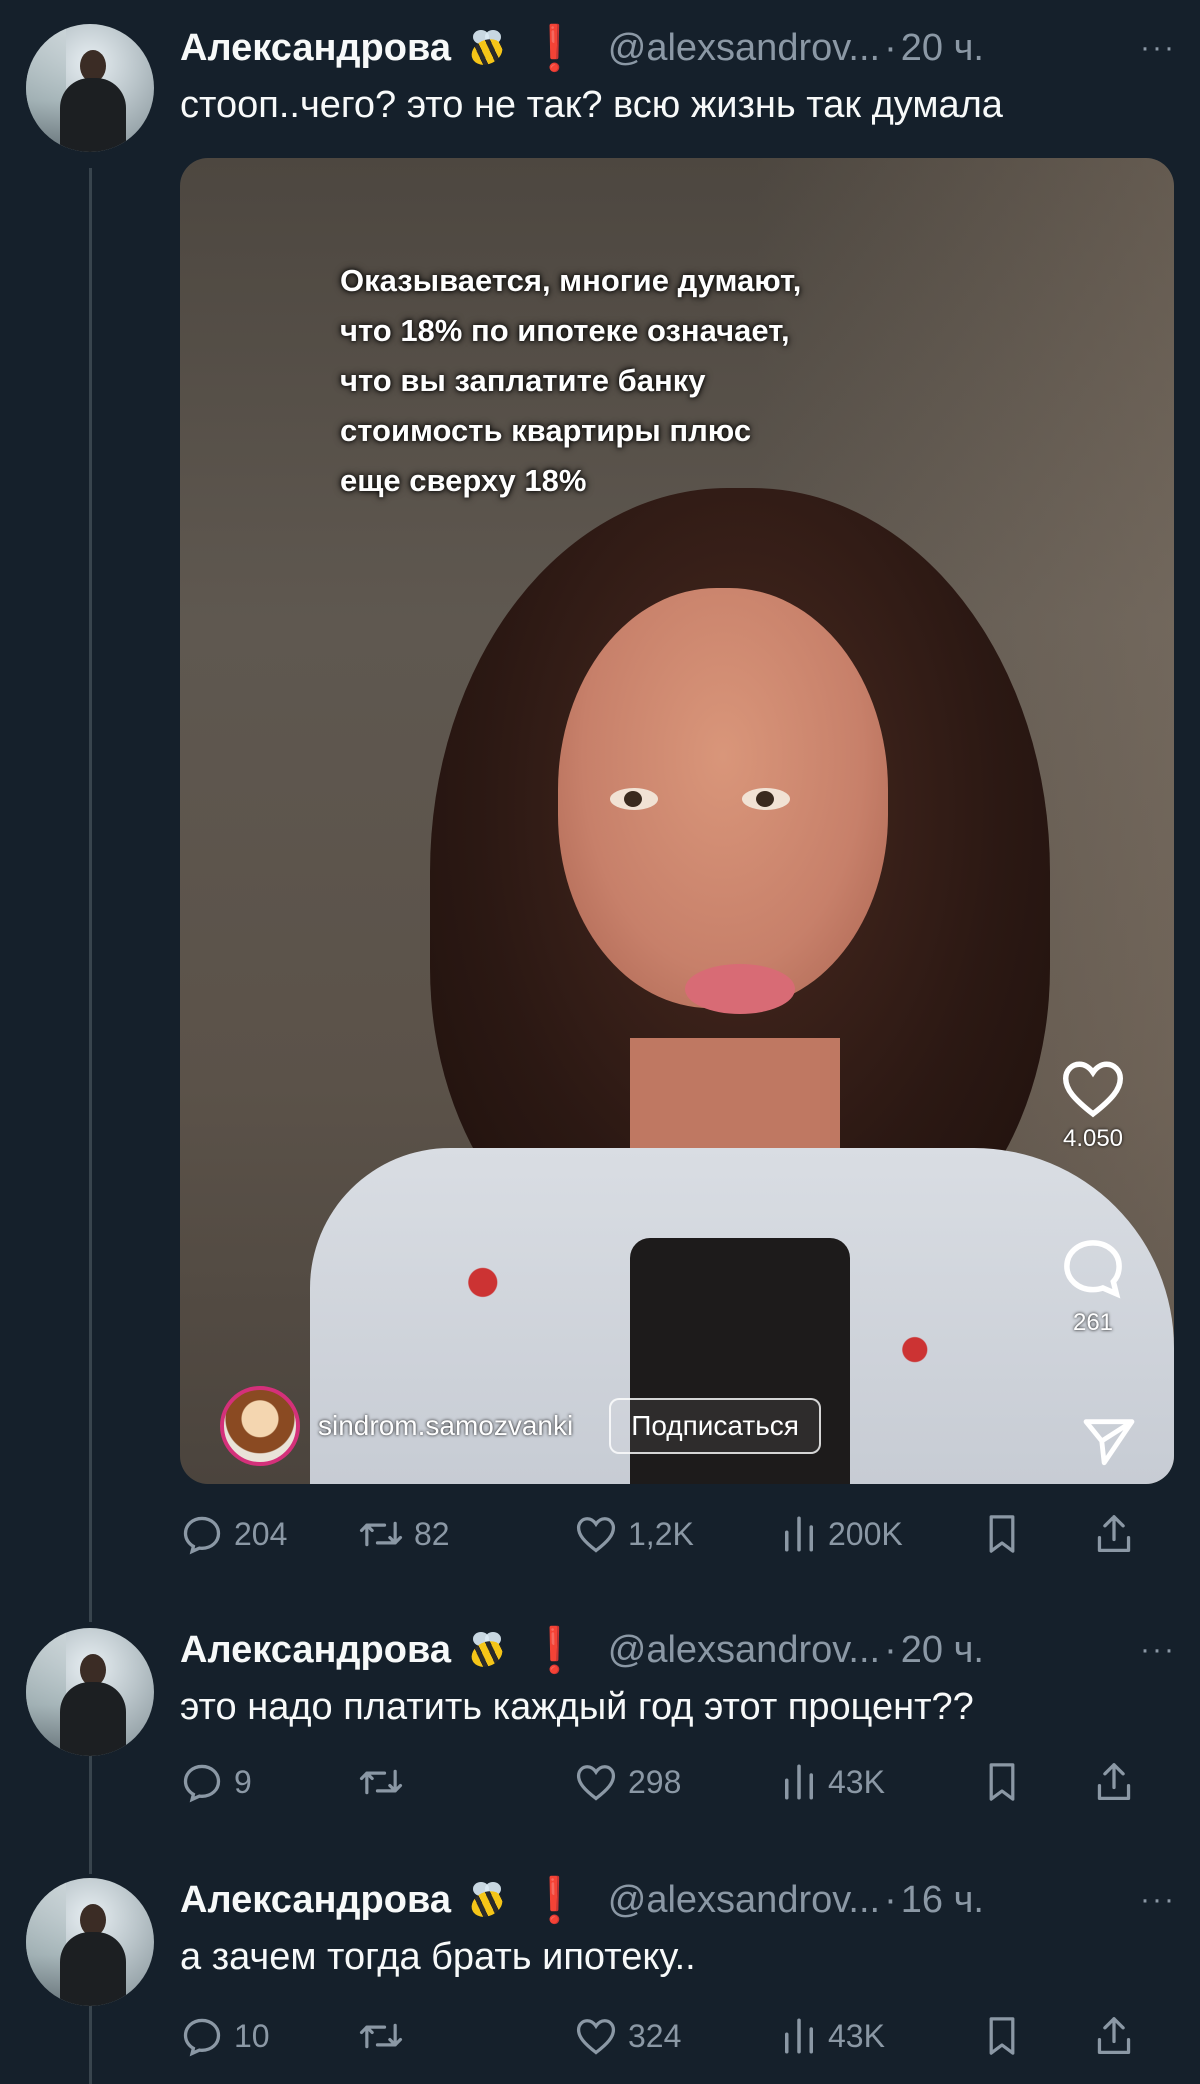 This screenshot has width=1200, height=2084. Describe the element at coordinates (865, 1533) in the screenshot. I see `view-count: 200K` at that location.